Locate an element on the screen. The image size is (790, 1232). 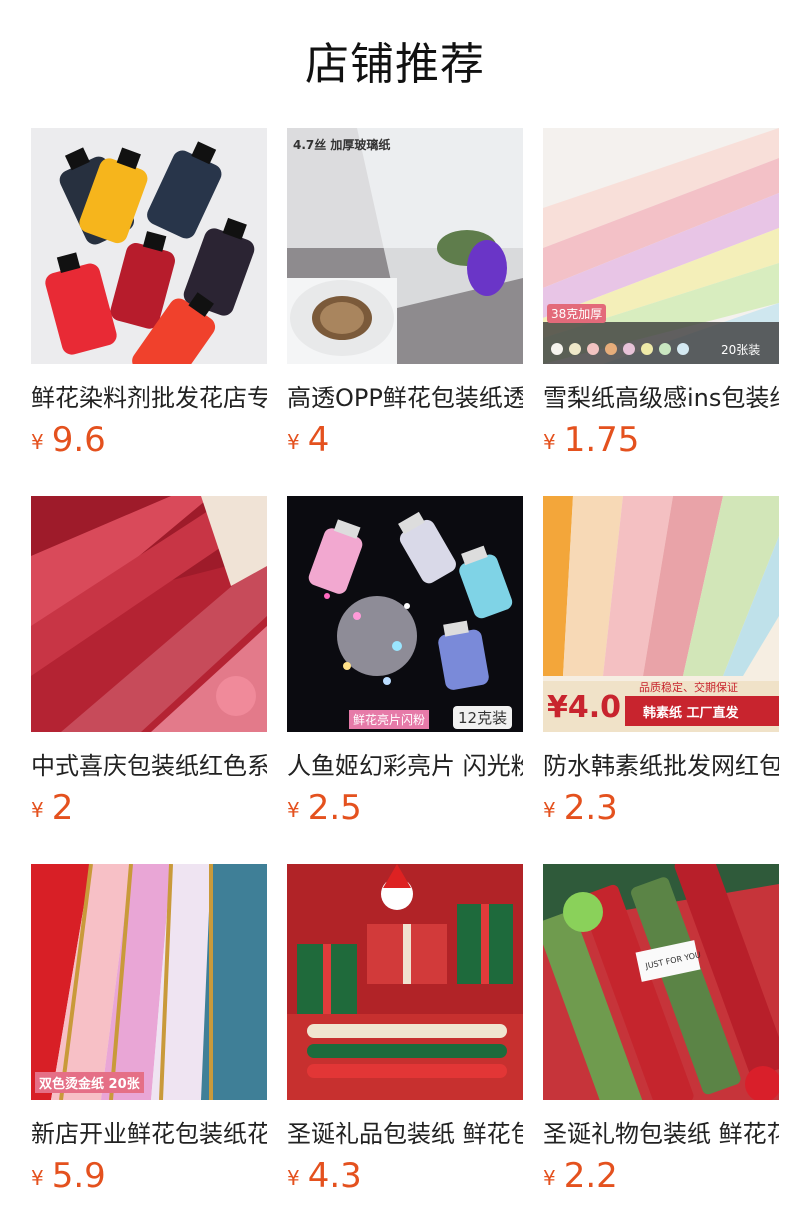
price-amount: 1.75 is located at coordinates (601, 440).